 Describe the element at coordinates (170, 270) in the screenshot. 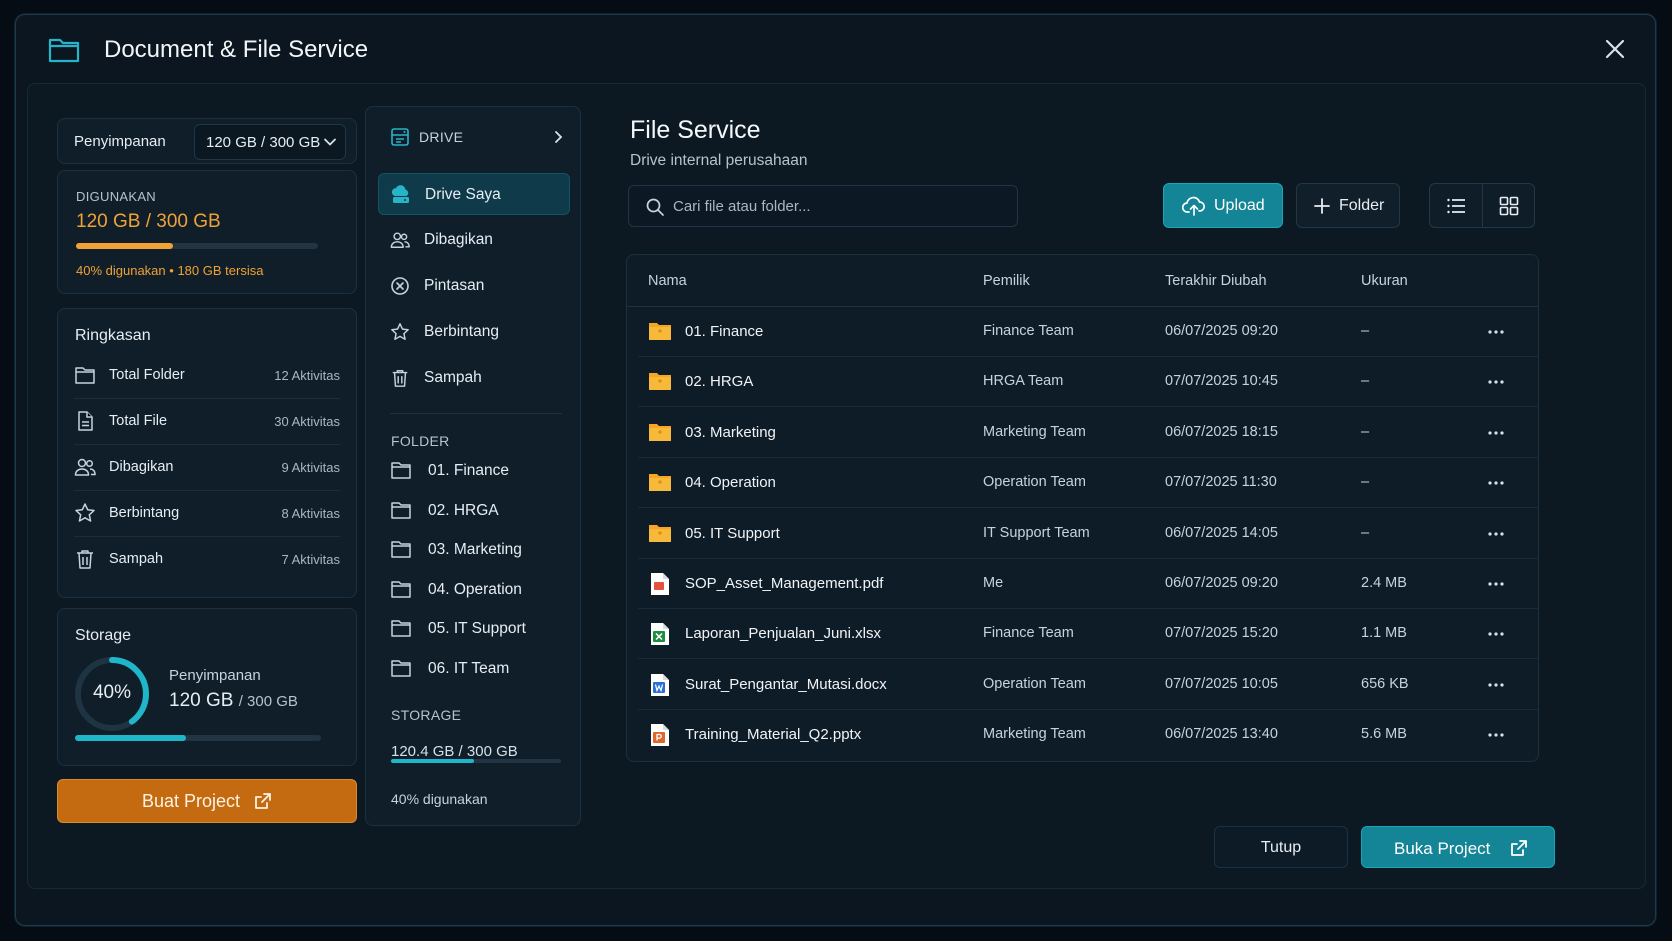

I see `usage-footnote: 40% digunakan • 180 GB tersisa` at that location.